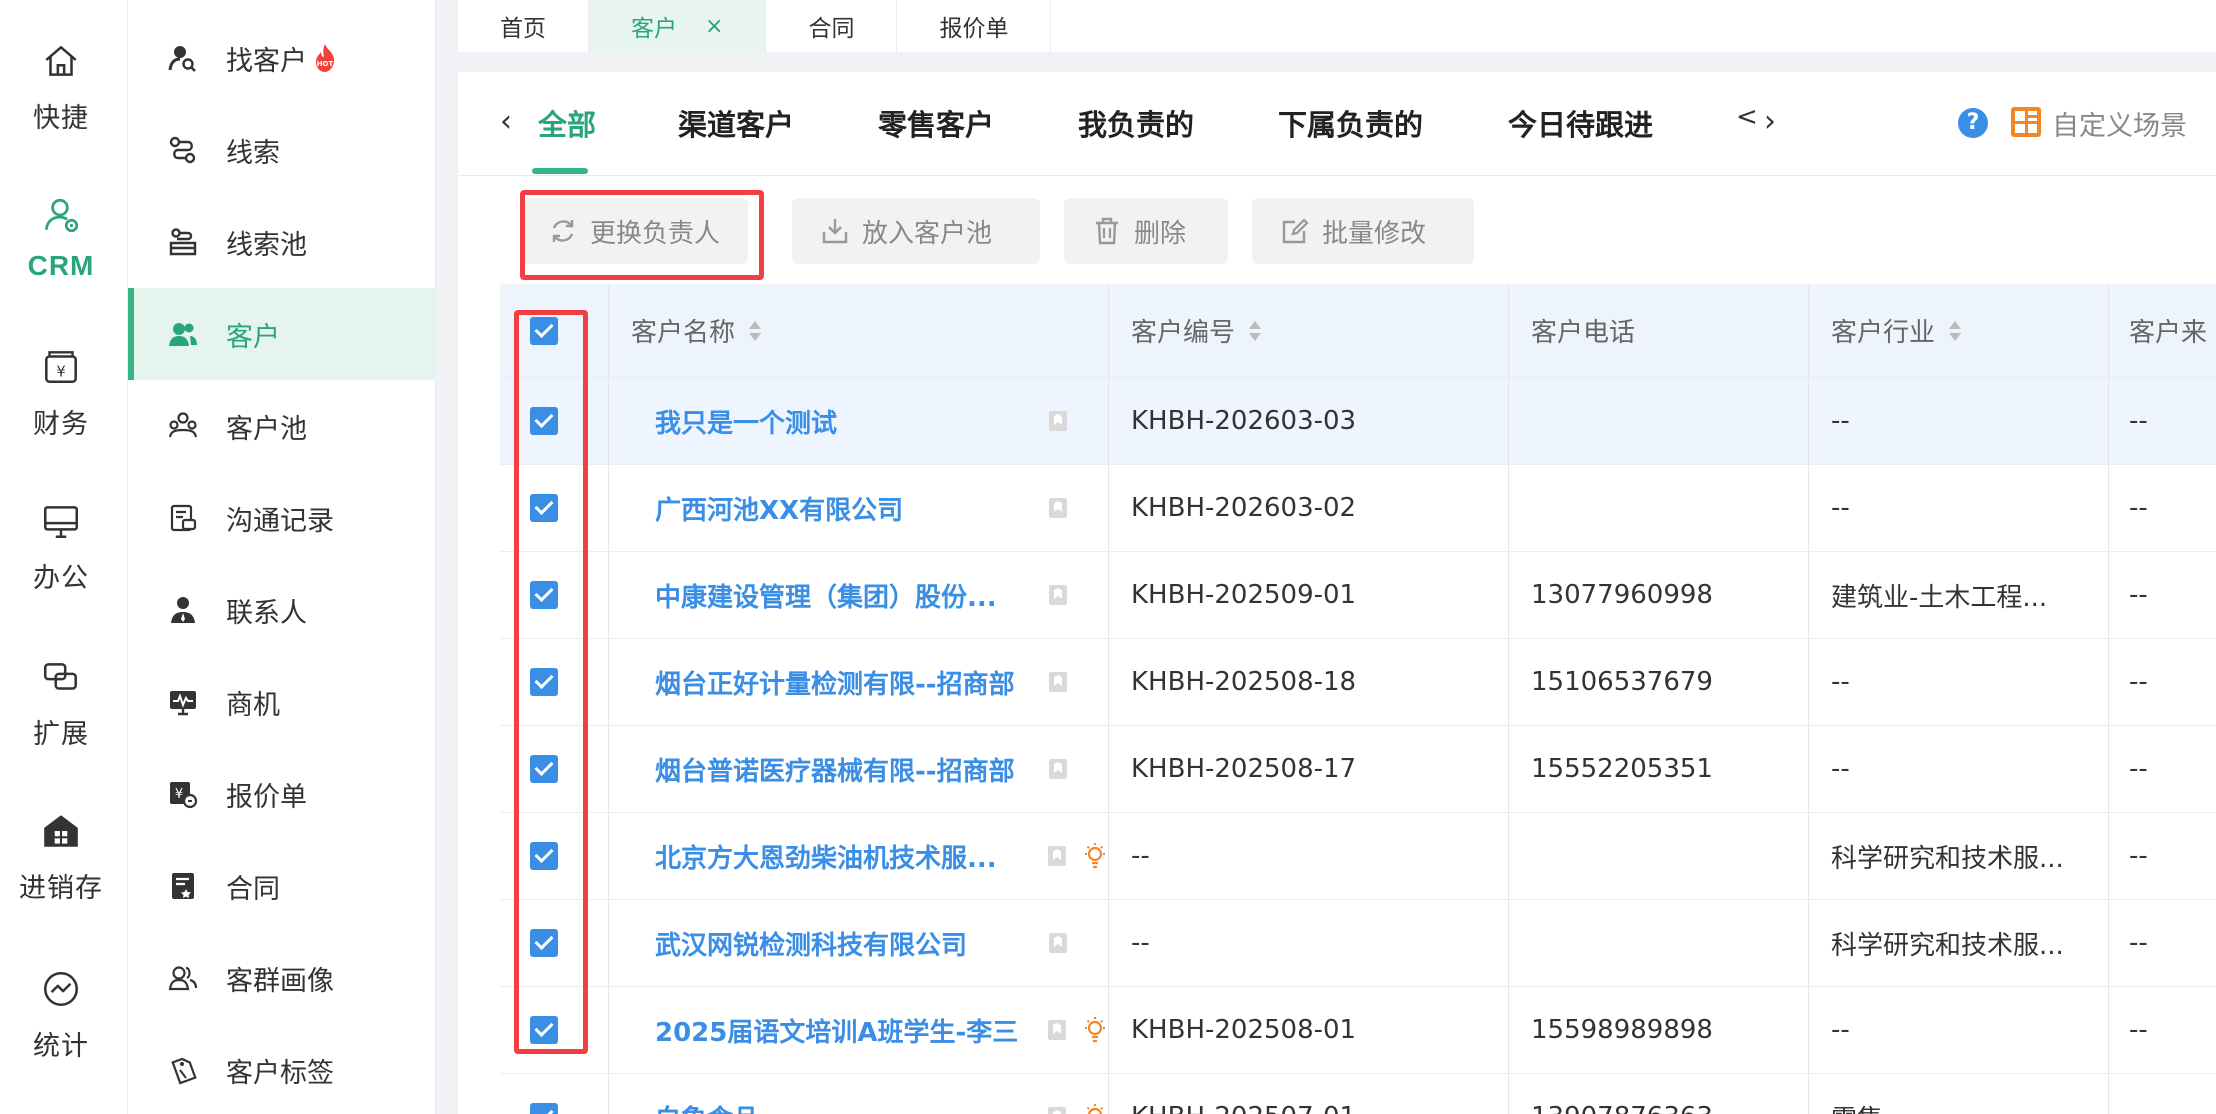 The width and height of the screenshot is (2216, 1114). I want to click on opportunity-icon, so click(183, 703).